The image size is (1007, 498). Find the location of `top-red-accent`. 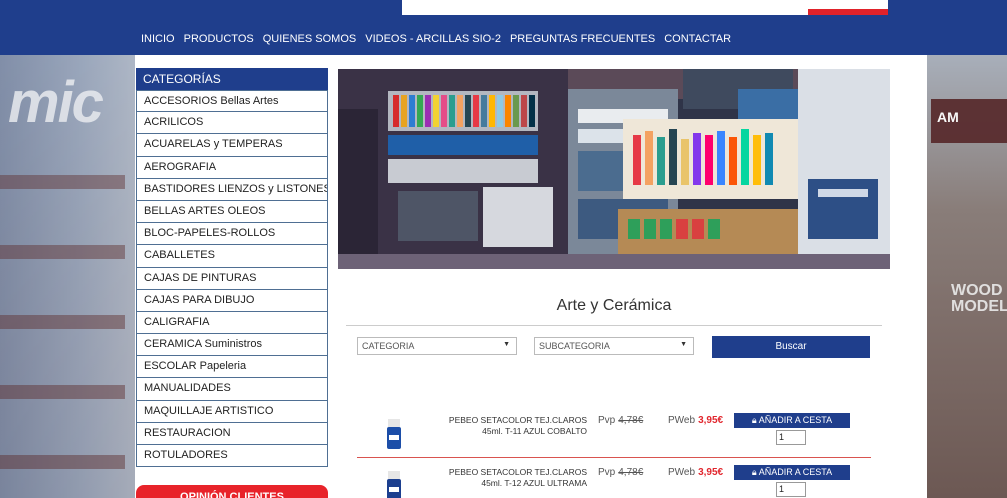

top-red-accent is located at coordinates (848, 12).